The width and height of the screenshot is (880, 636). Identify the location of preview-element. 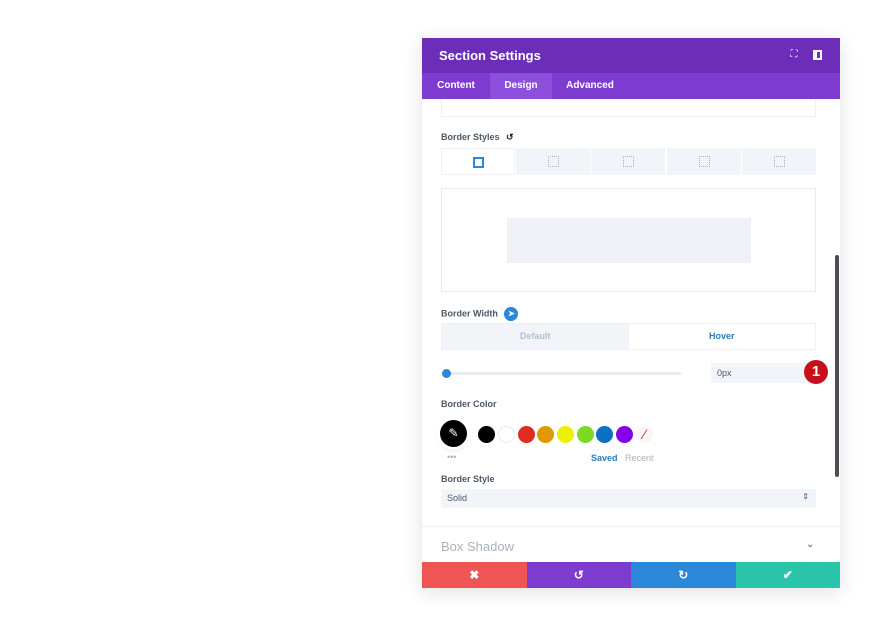
(629, 240).